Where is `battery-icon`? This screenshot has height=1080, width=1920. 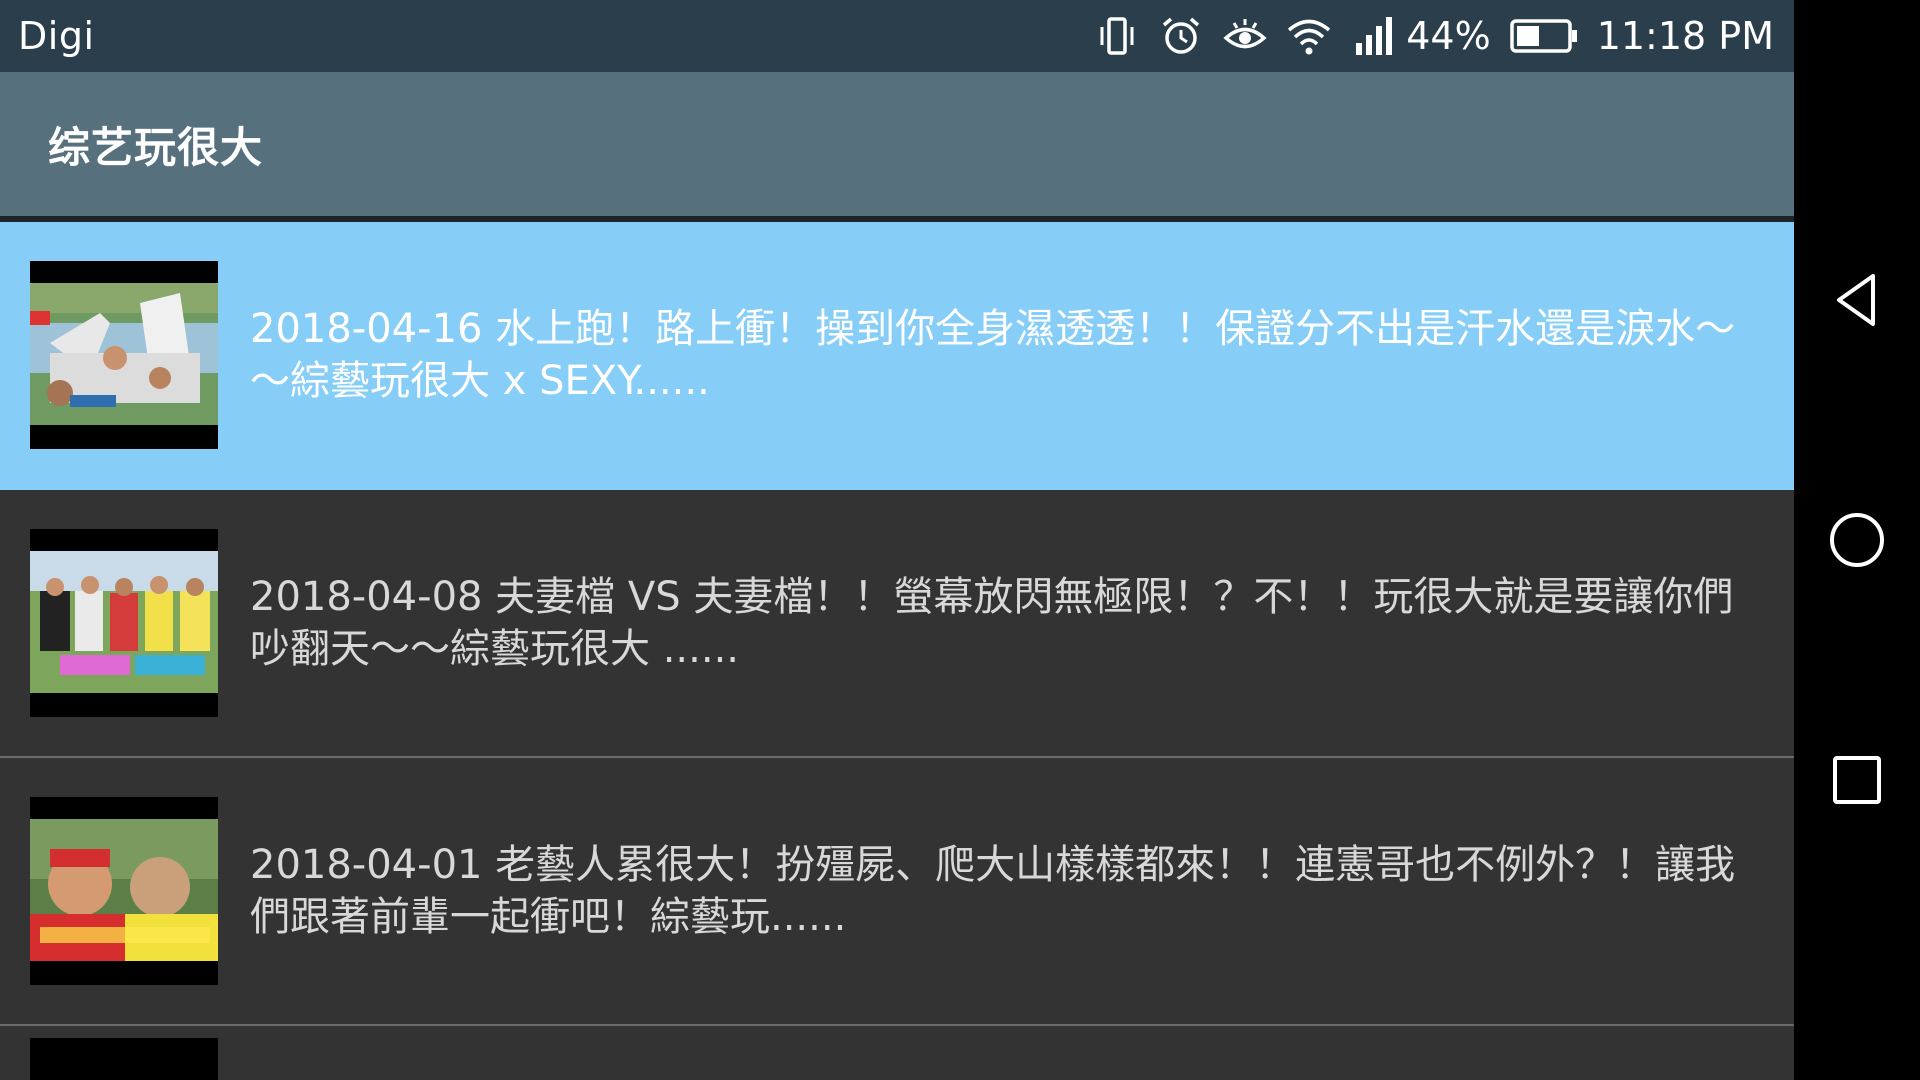 battery-icon is located at coordinates (1544, 36).